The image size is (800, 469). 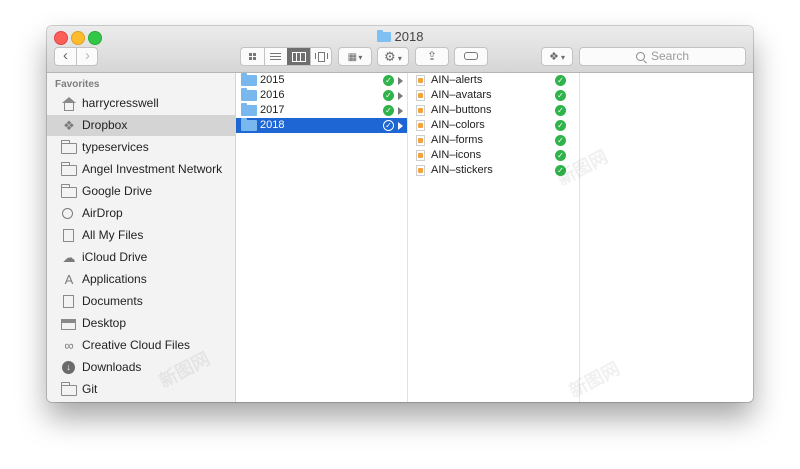 I want to click on arrange-button: ▦ ▾, so click(x=355, y=56).